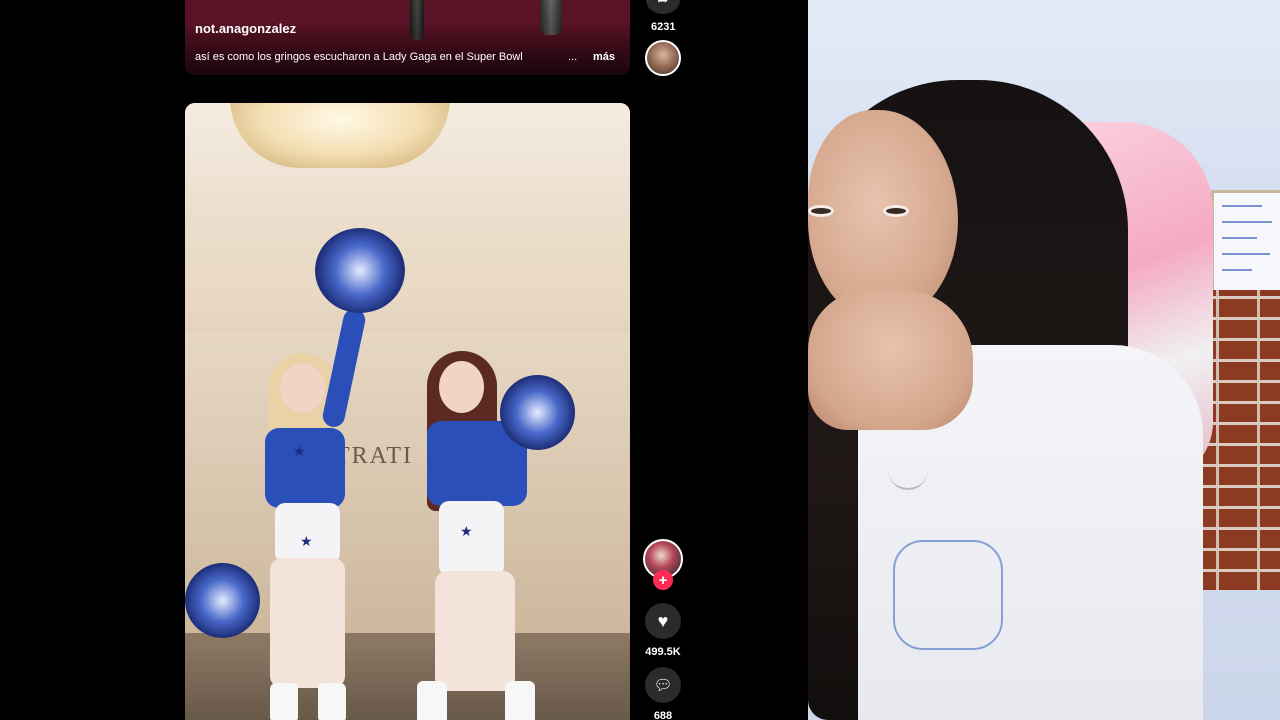 This screenshot has width=1280, height=720. What do you see at coordinates (948, 595) in the screenshot?
I see `webcam-shirt-print` at bounding box center [948, 595].